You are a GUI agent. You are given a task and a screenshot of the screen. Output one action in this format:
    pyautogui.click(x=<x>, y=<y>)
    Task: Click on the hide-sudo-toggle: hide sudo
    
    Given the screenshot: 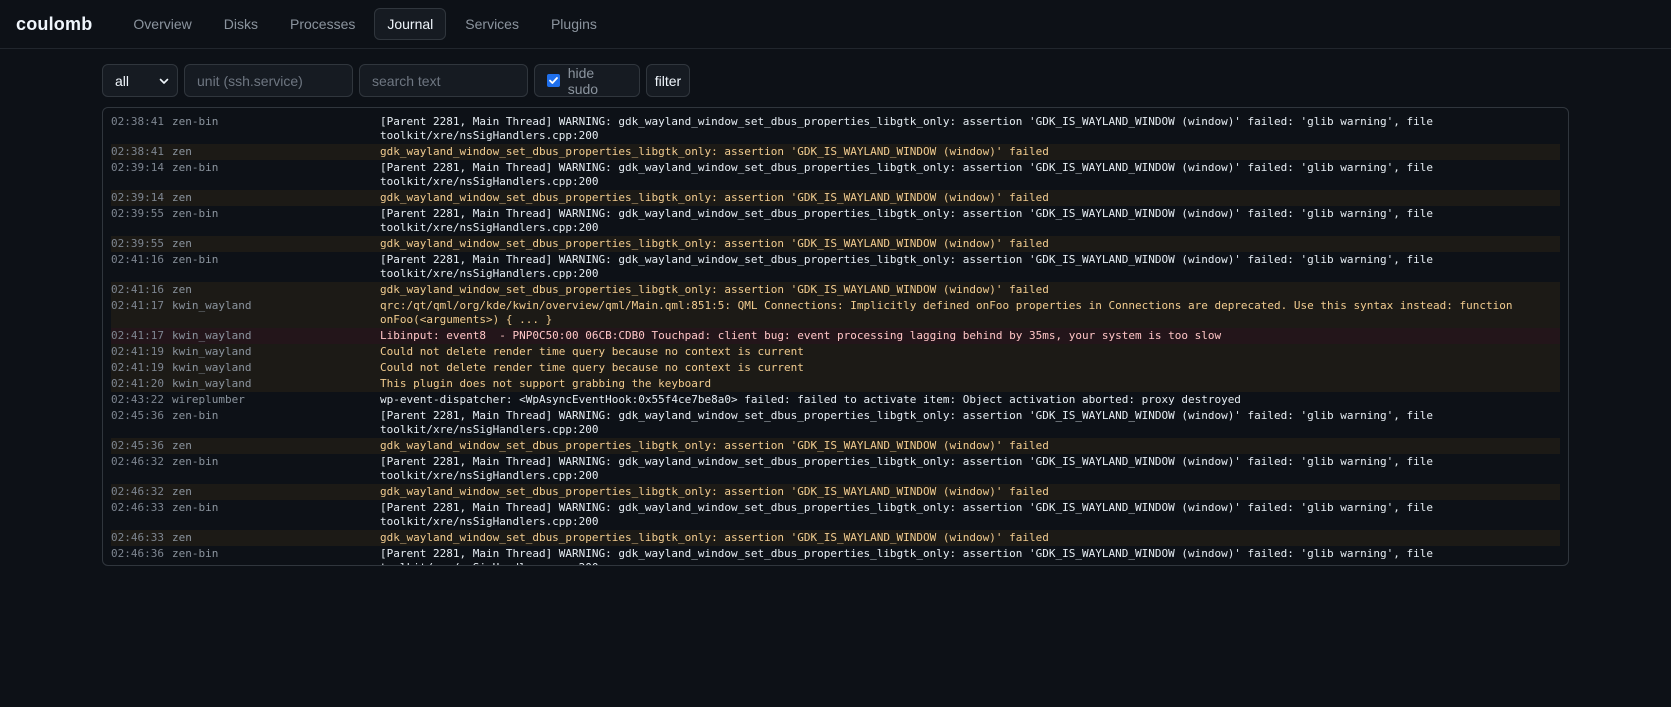 What is the action you would take?
    pyautogui.click(x=587, y=80)
    